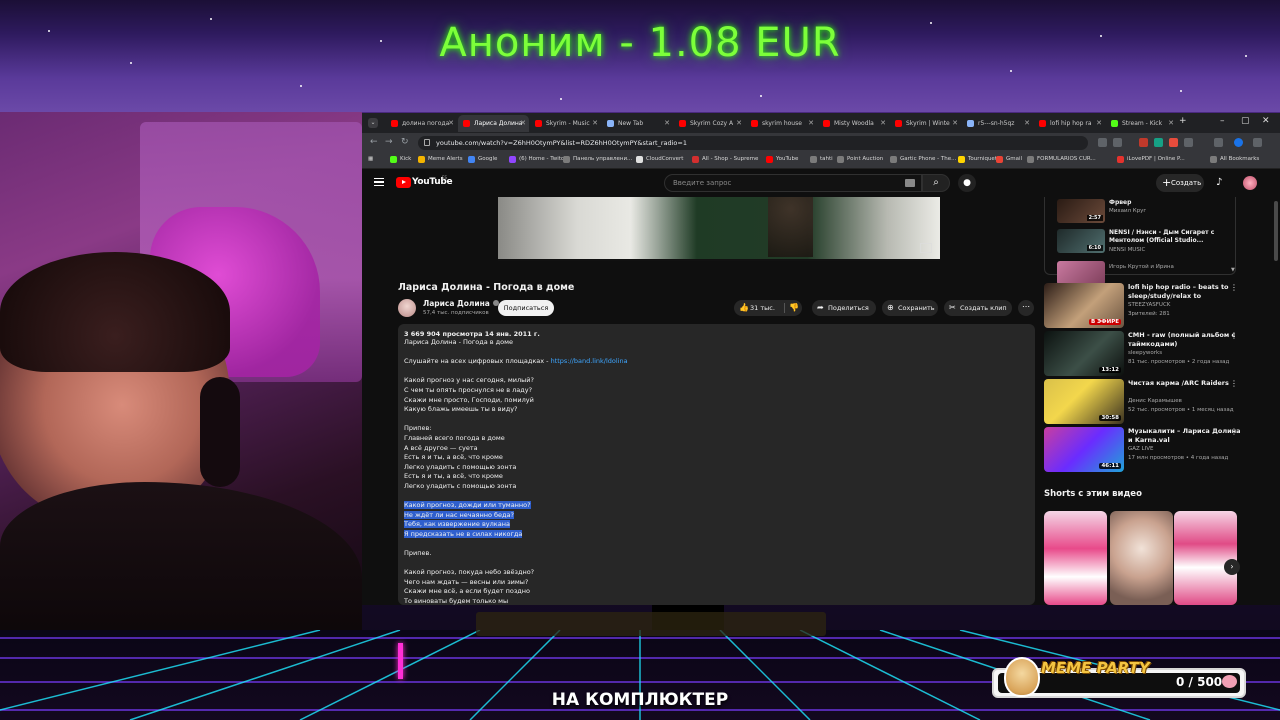 This screenshot has width=1280, height=720. Describe the element at coordinates (1234, 159) in the screenshot. I see `bookmark-item: All Bookmarks` at that location.